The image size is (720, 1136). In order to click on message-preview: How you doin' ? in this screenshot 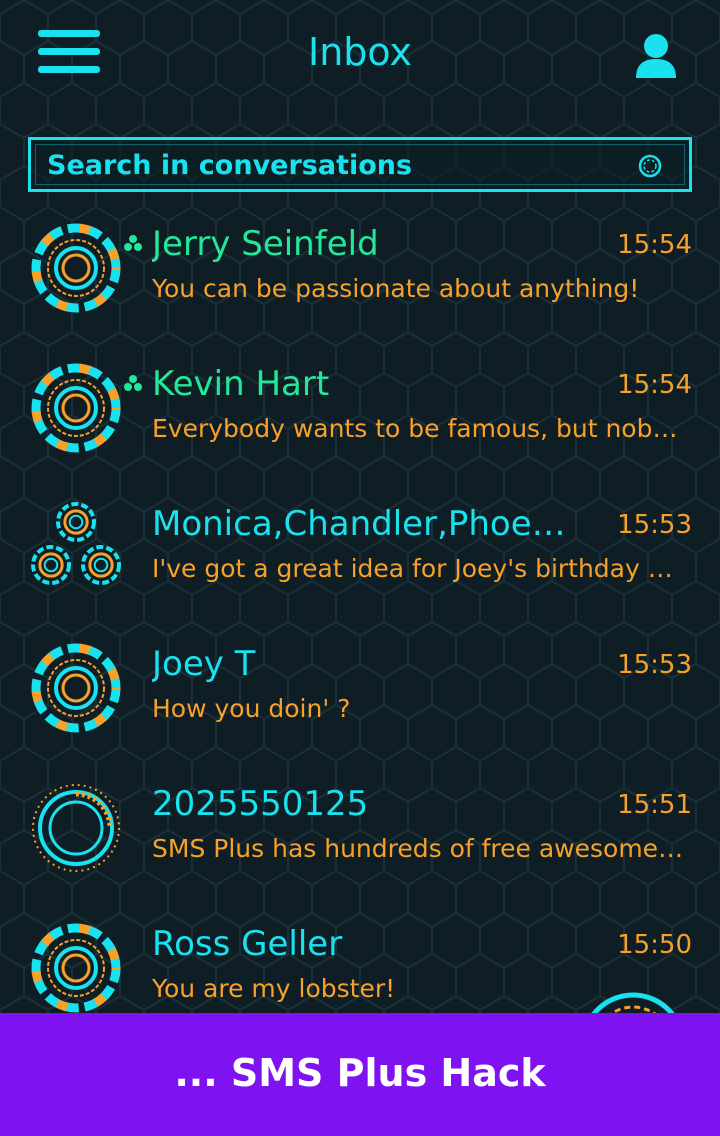, I will do `click(251, 708)`.